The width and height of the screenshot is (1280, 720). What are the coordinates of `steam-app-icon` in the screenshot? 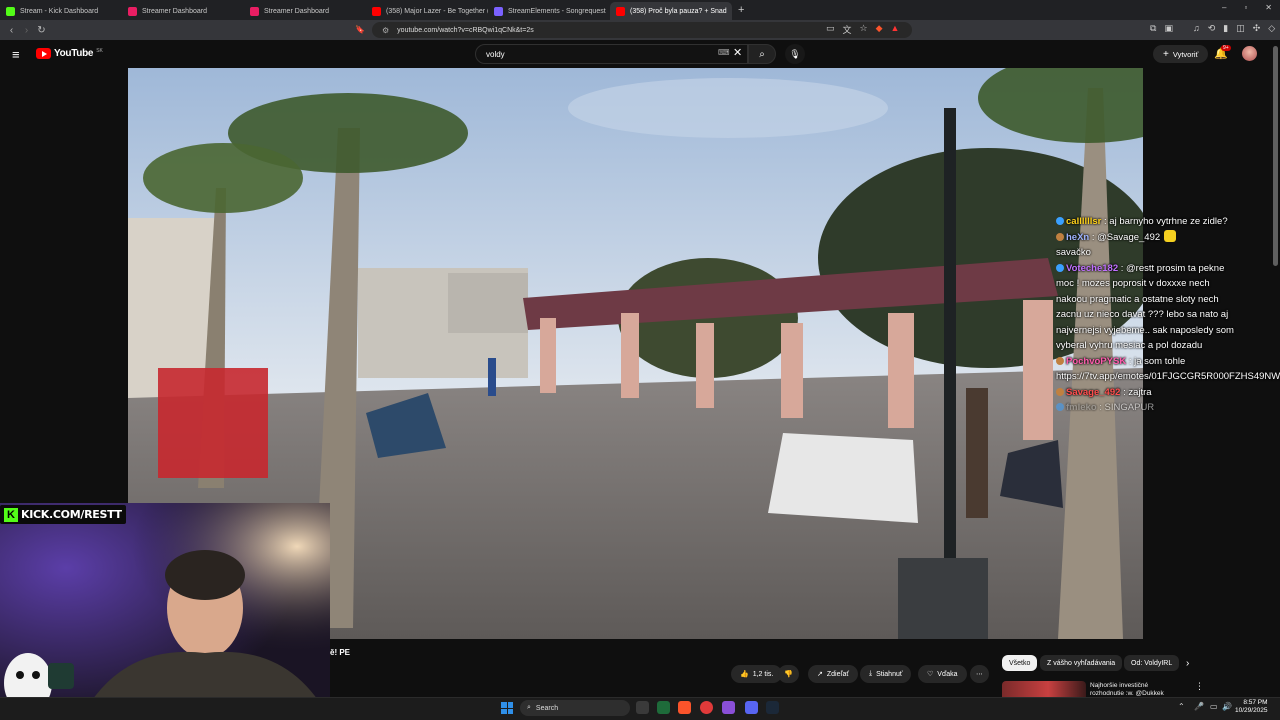 It's located at (772, 707).